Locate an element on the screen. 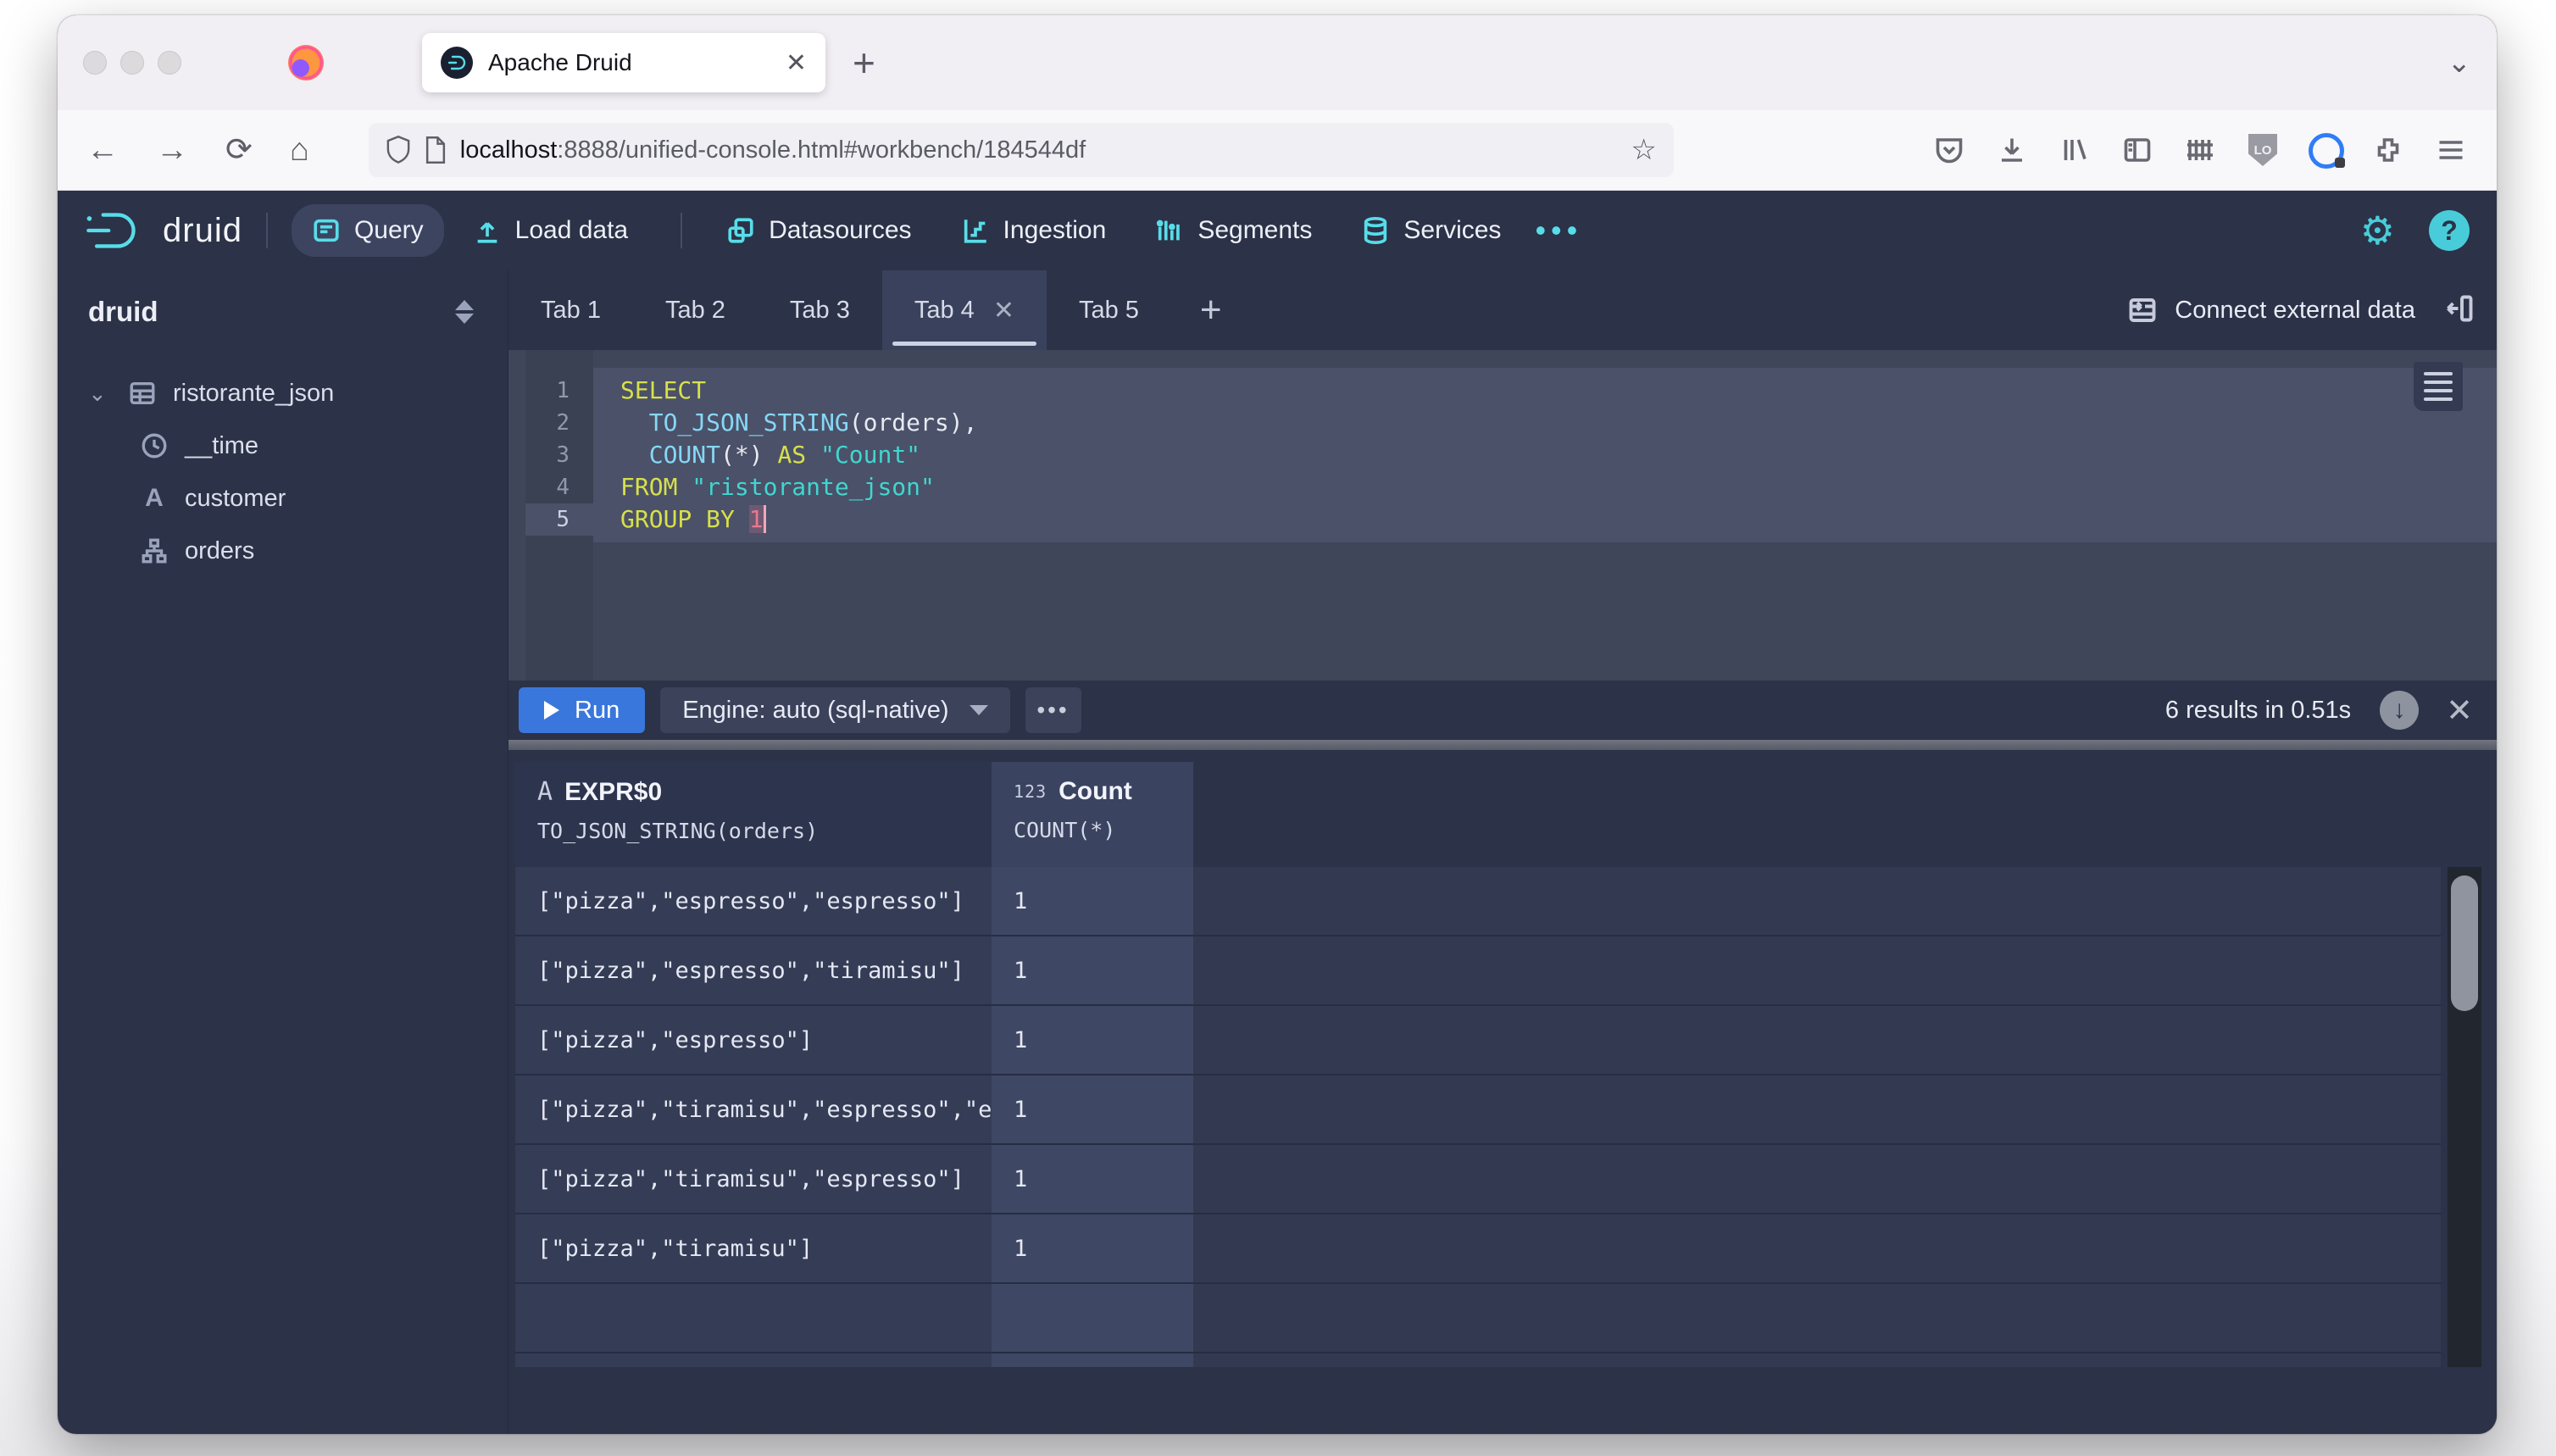 The width and height of the screenshot is (2556, 1456). query-tab-3: Tab 3 is located at coordinates (820, 310).